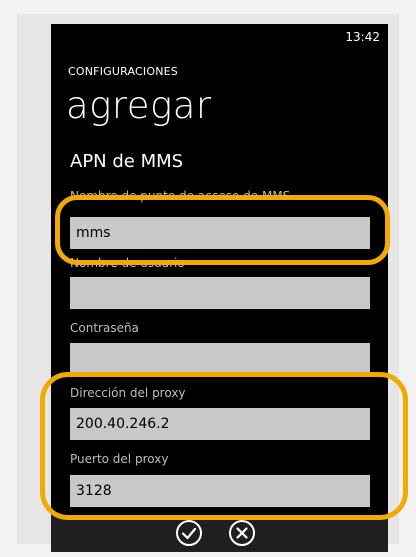 The width and height of the screenshot is (416, 557). What do you see at coordinates (127, 161) in the screenshot?
I see `section-title: APN de MMS` at bounding box center [127, 161].